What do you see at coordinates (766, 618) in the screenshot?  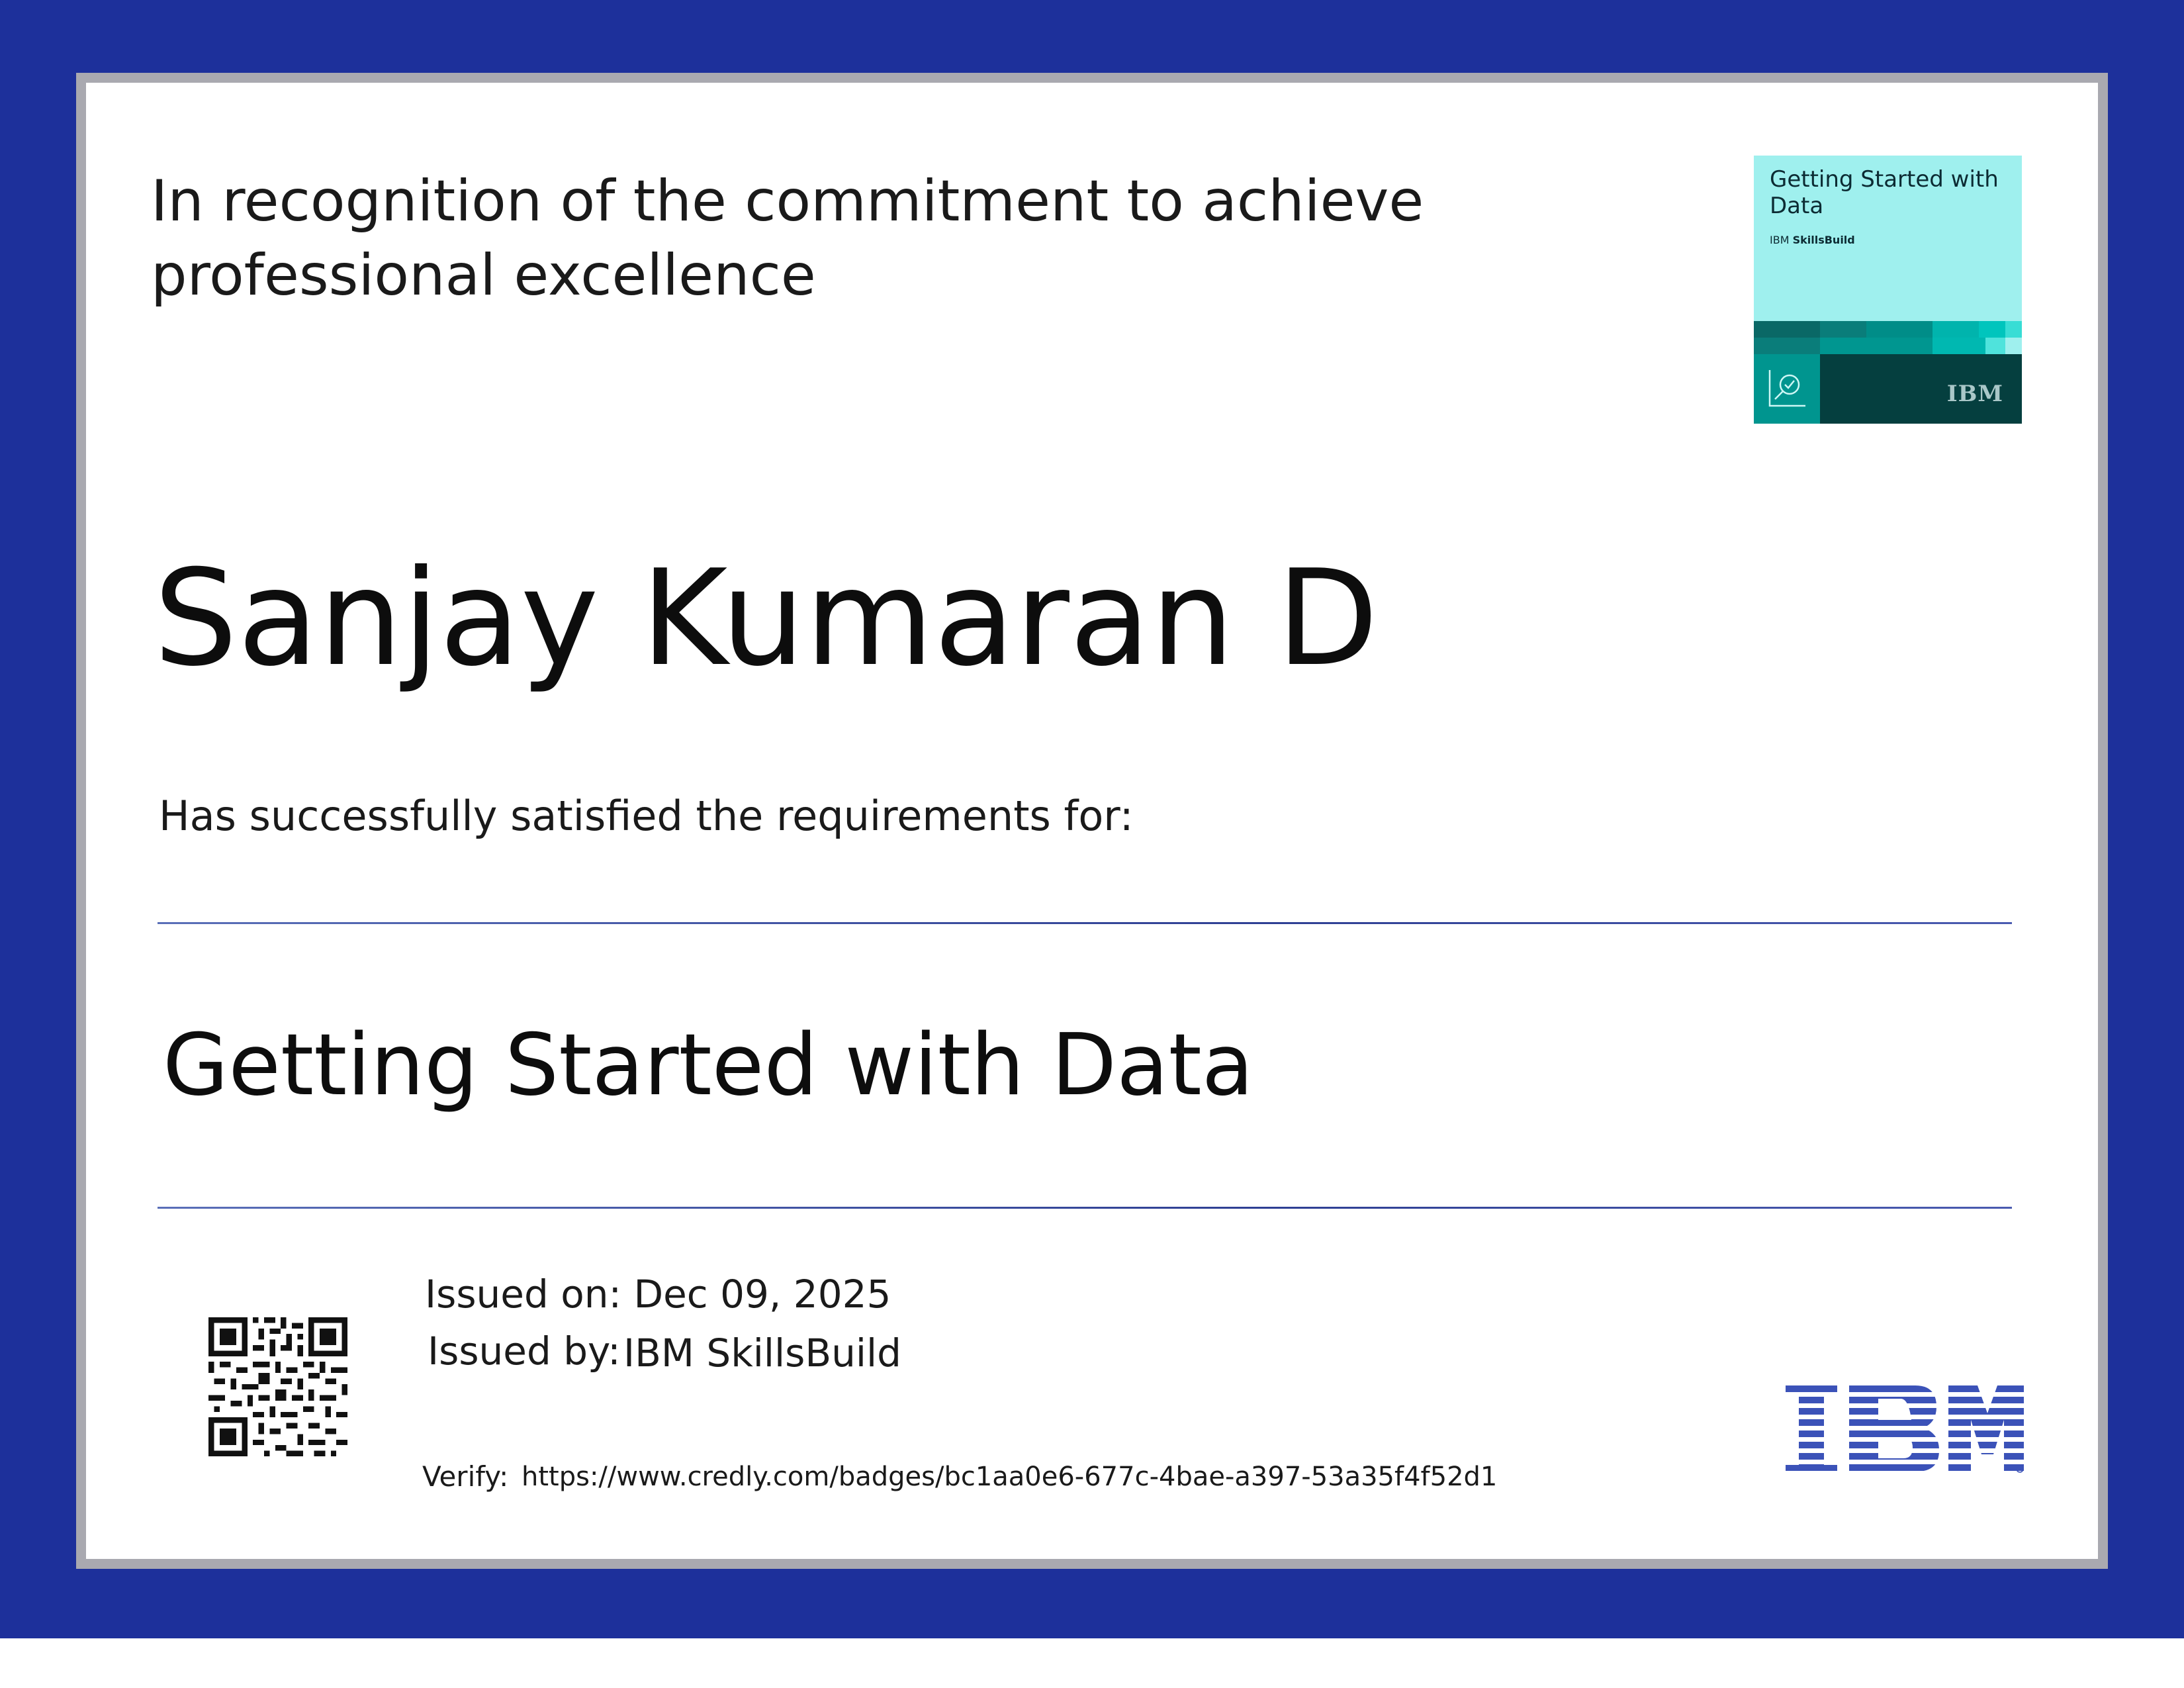 I see `recipient-name: Sanjay Kumaran D` at bounding box center [766, 618].